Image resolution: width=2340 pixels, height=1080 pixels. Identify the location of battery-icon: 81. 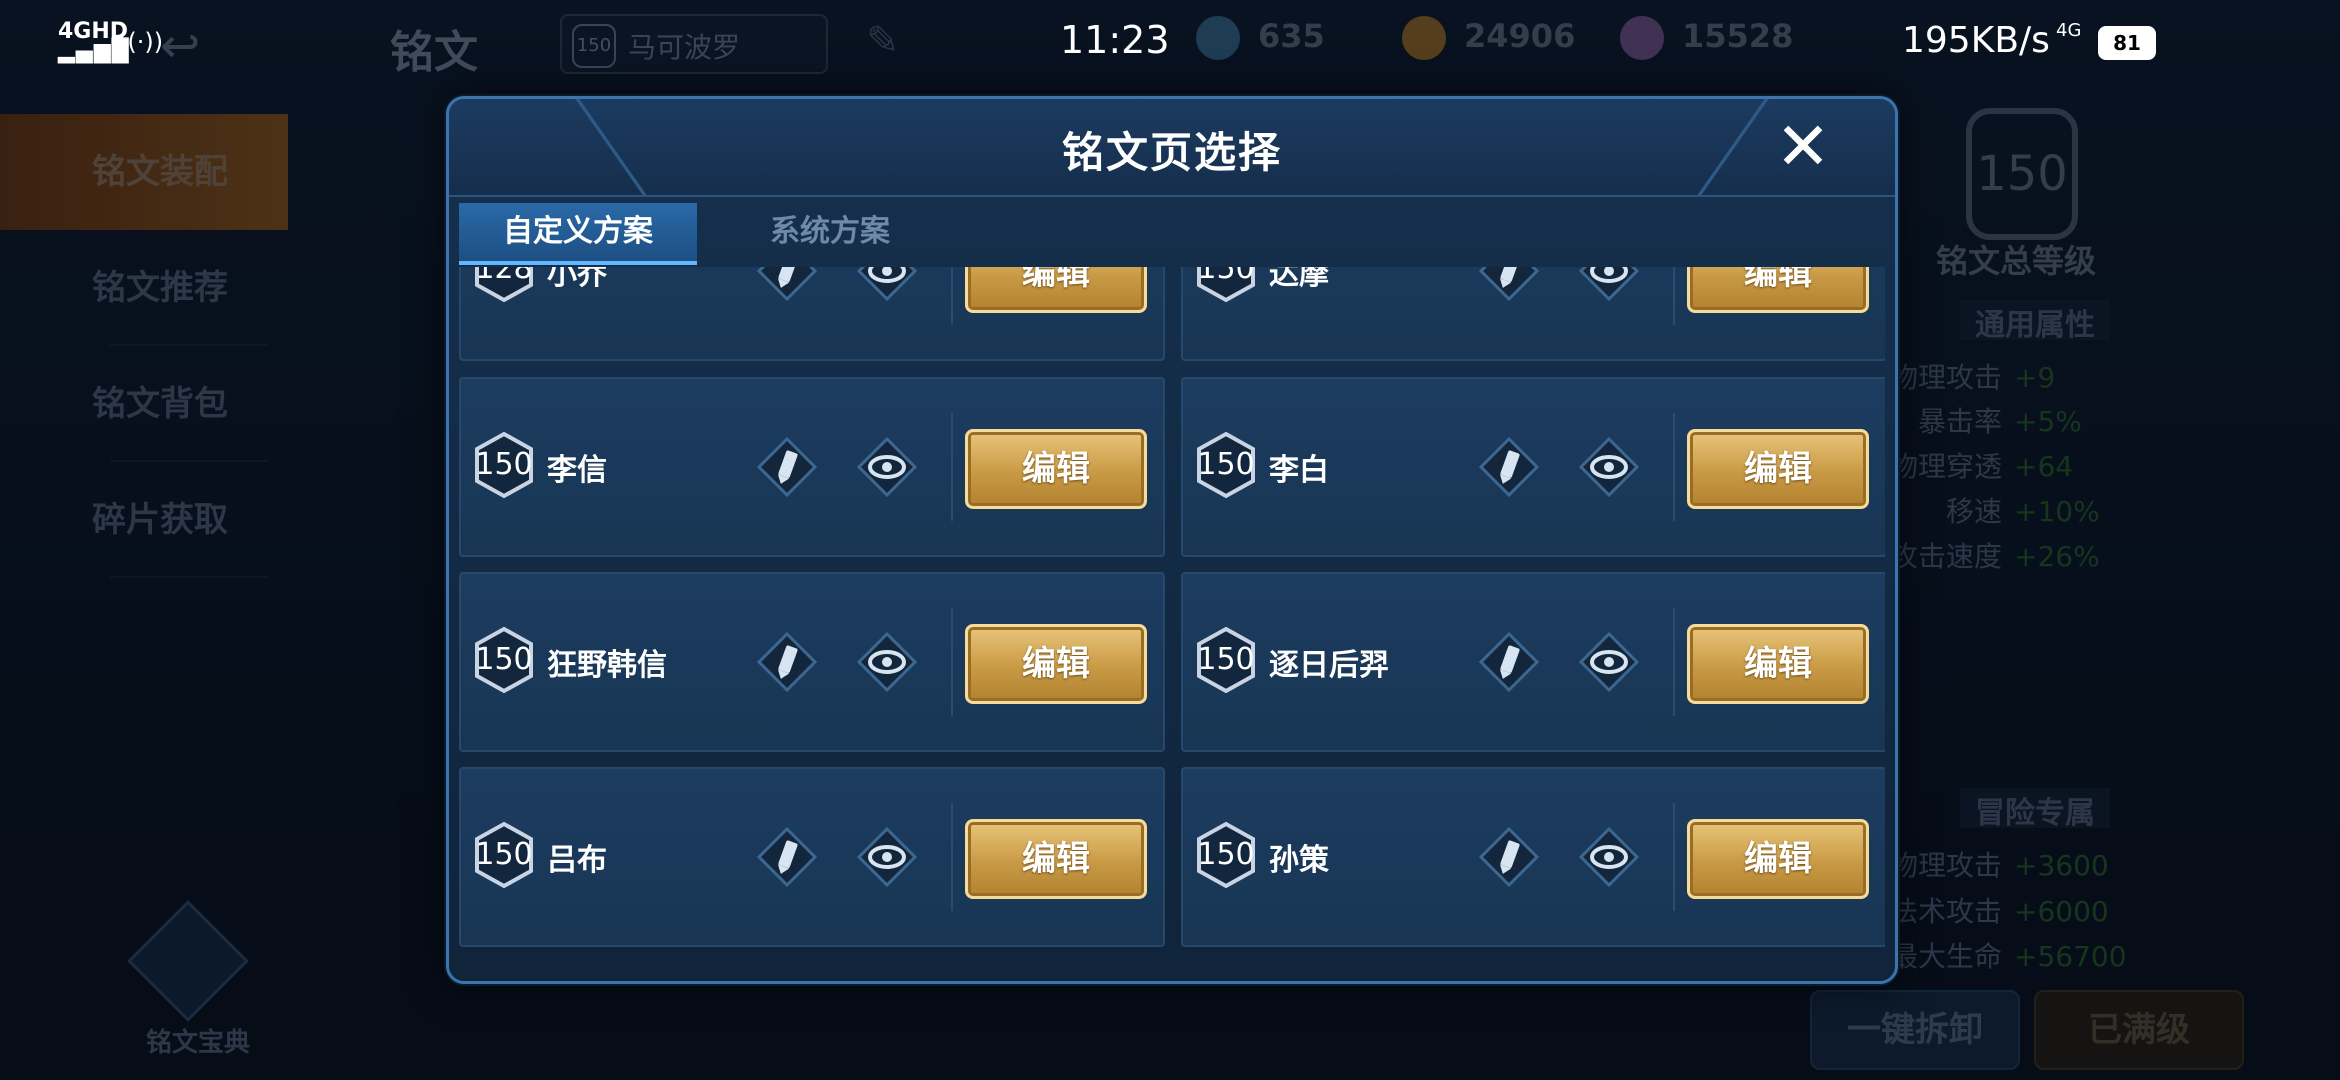
(2127, 43).